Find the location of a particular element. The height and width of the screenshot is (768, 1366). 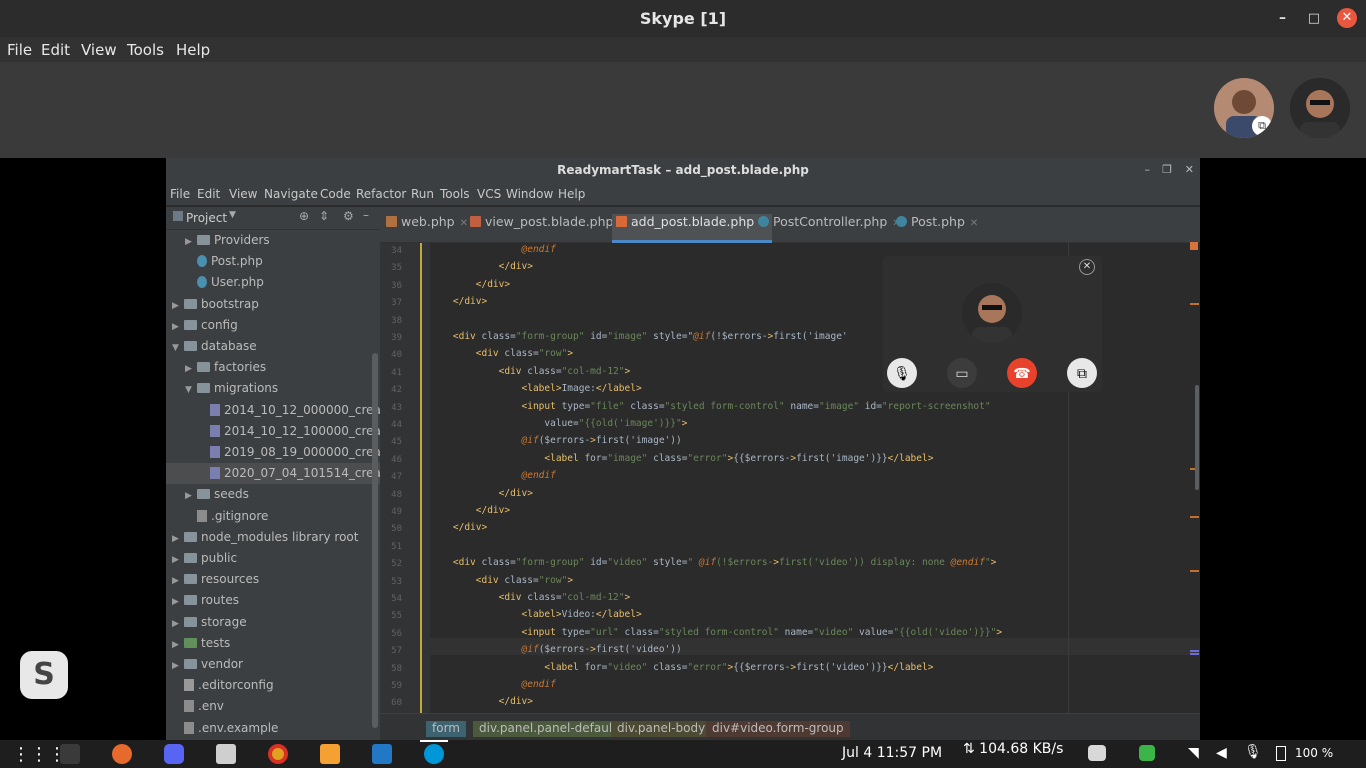

tree-item: ▶ storage is located at coordinates (273, 622).